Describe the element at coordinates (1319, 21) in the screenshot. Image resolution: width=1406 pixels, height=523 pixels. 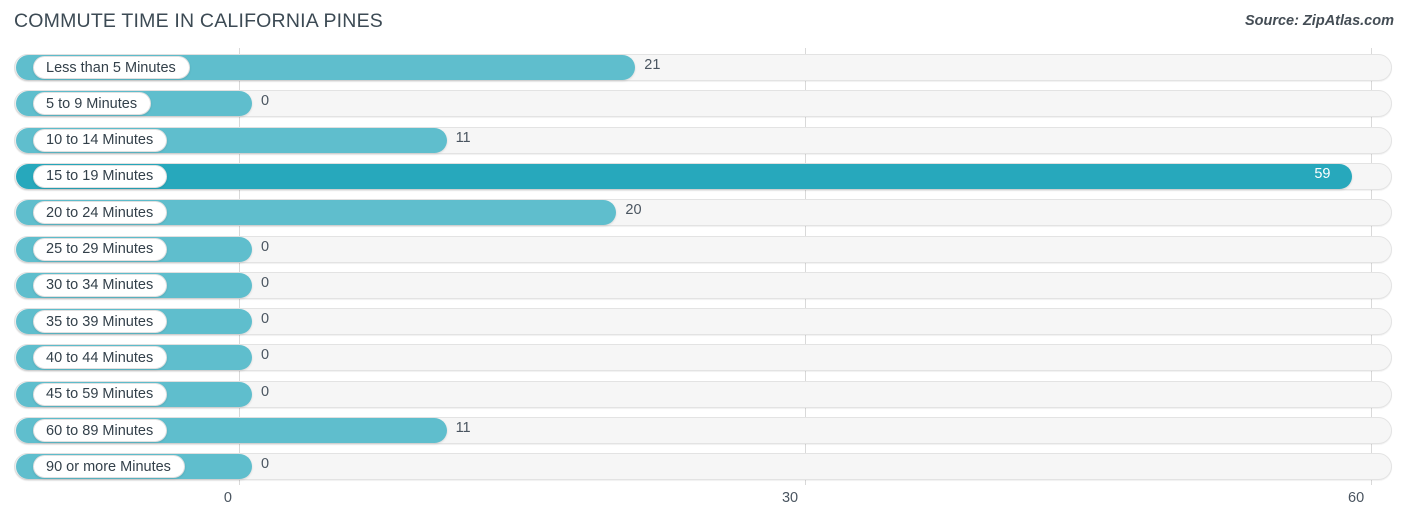
I see `source-attribution: Source: ZipAtlas.com` at that location.